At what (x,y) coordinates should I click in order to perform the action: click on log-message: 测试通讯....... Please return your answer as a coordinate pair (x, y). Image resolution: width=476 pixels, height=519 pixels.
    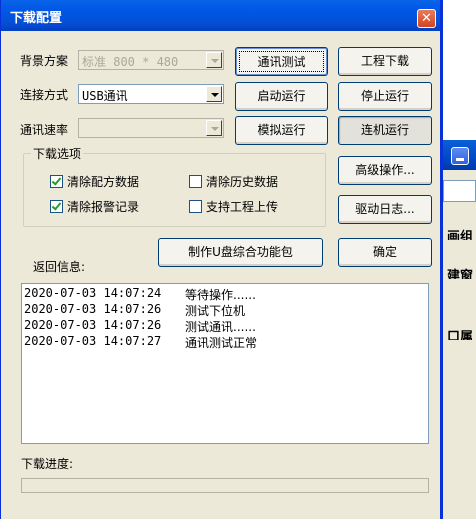
    Looking at the image, I should click on (220, 327).